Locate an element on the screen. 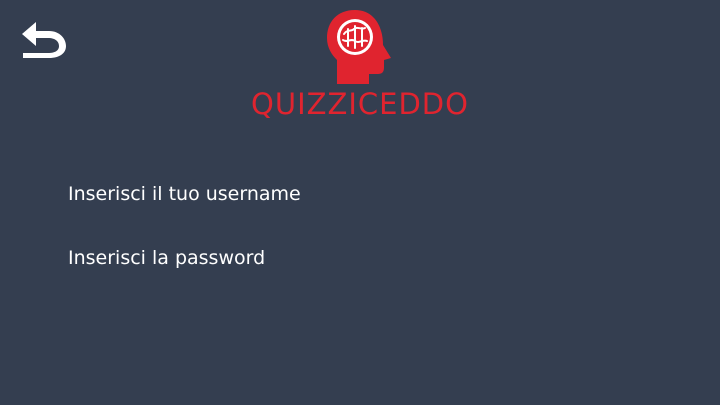  brain-head-icon is located at coordinates (359, 47).